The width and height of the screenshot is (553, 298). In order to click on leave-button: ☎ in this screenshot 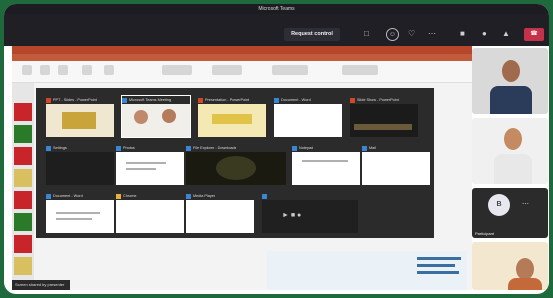, I will do `click(534, 34)`.